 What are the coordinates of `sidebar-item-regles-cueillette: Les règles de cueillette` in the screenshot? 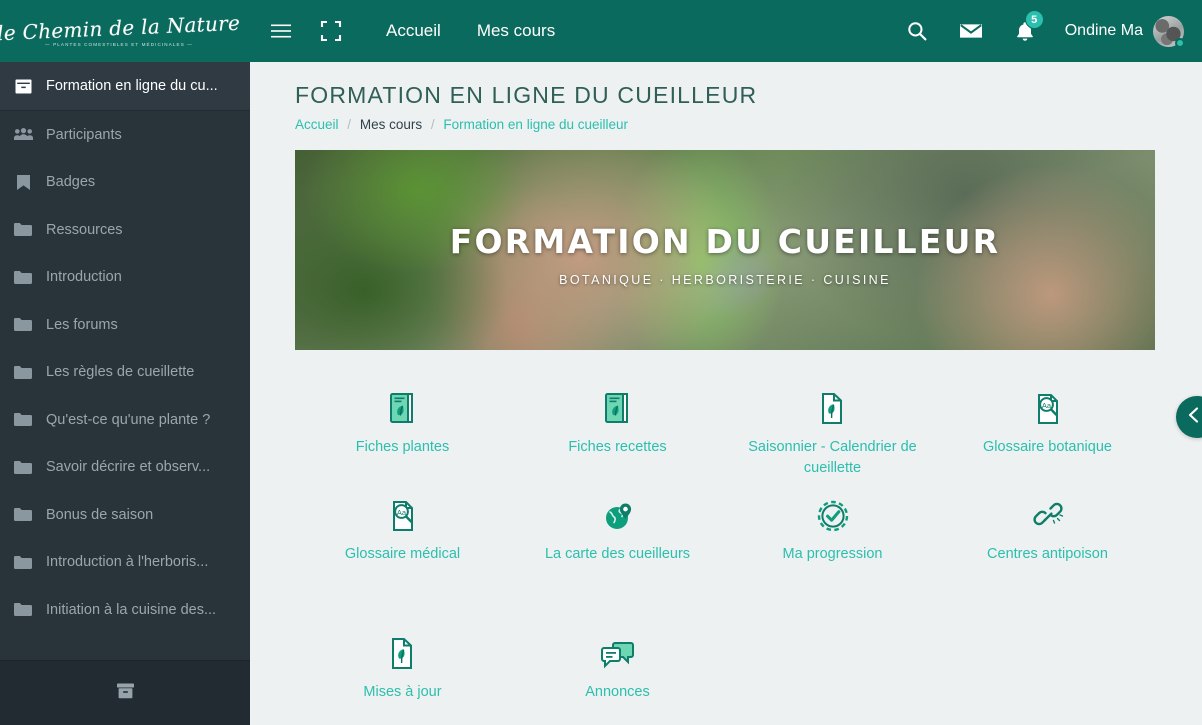 It's located at (125, 373).